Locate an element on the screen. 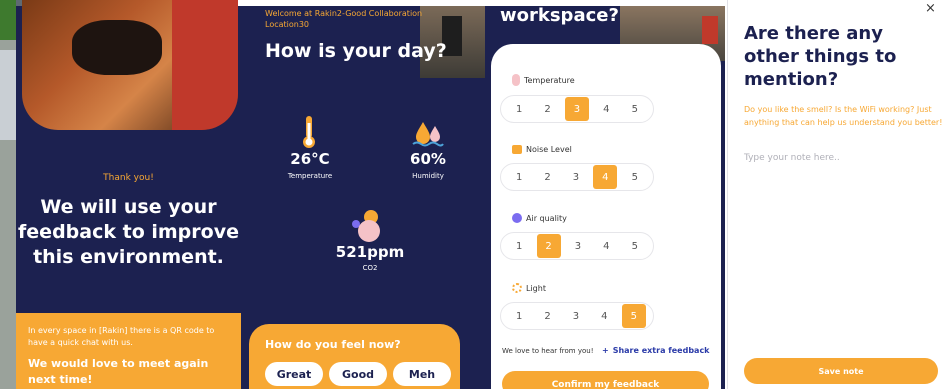 This screenshot has height=389, width=951. temperature-option-4: 4 is located at coordinates (606, 109).